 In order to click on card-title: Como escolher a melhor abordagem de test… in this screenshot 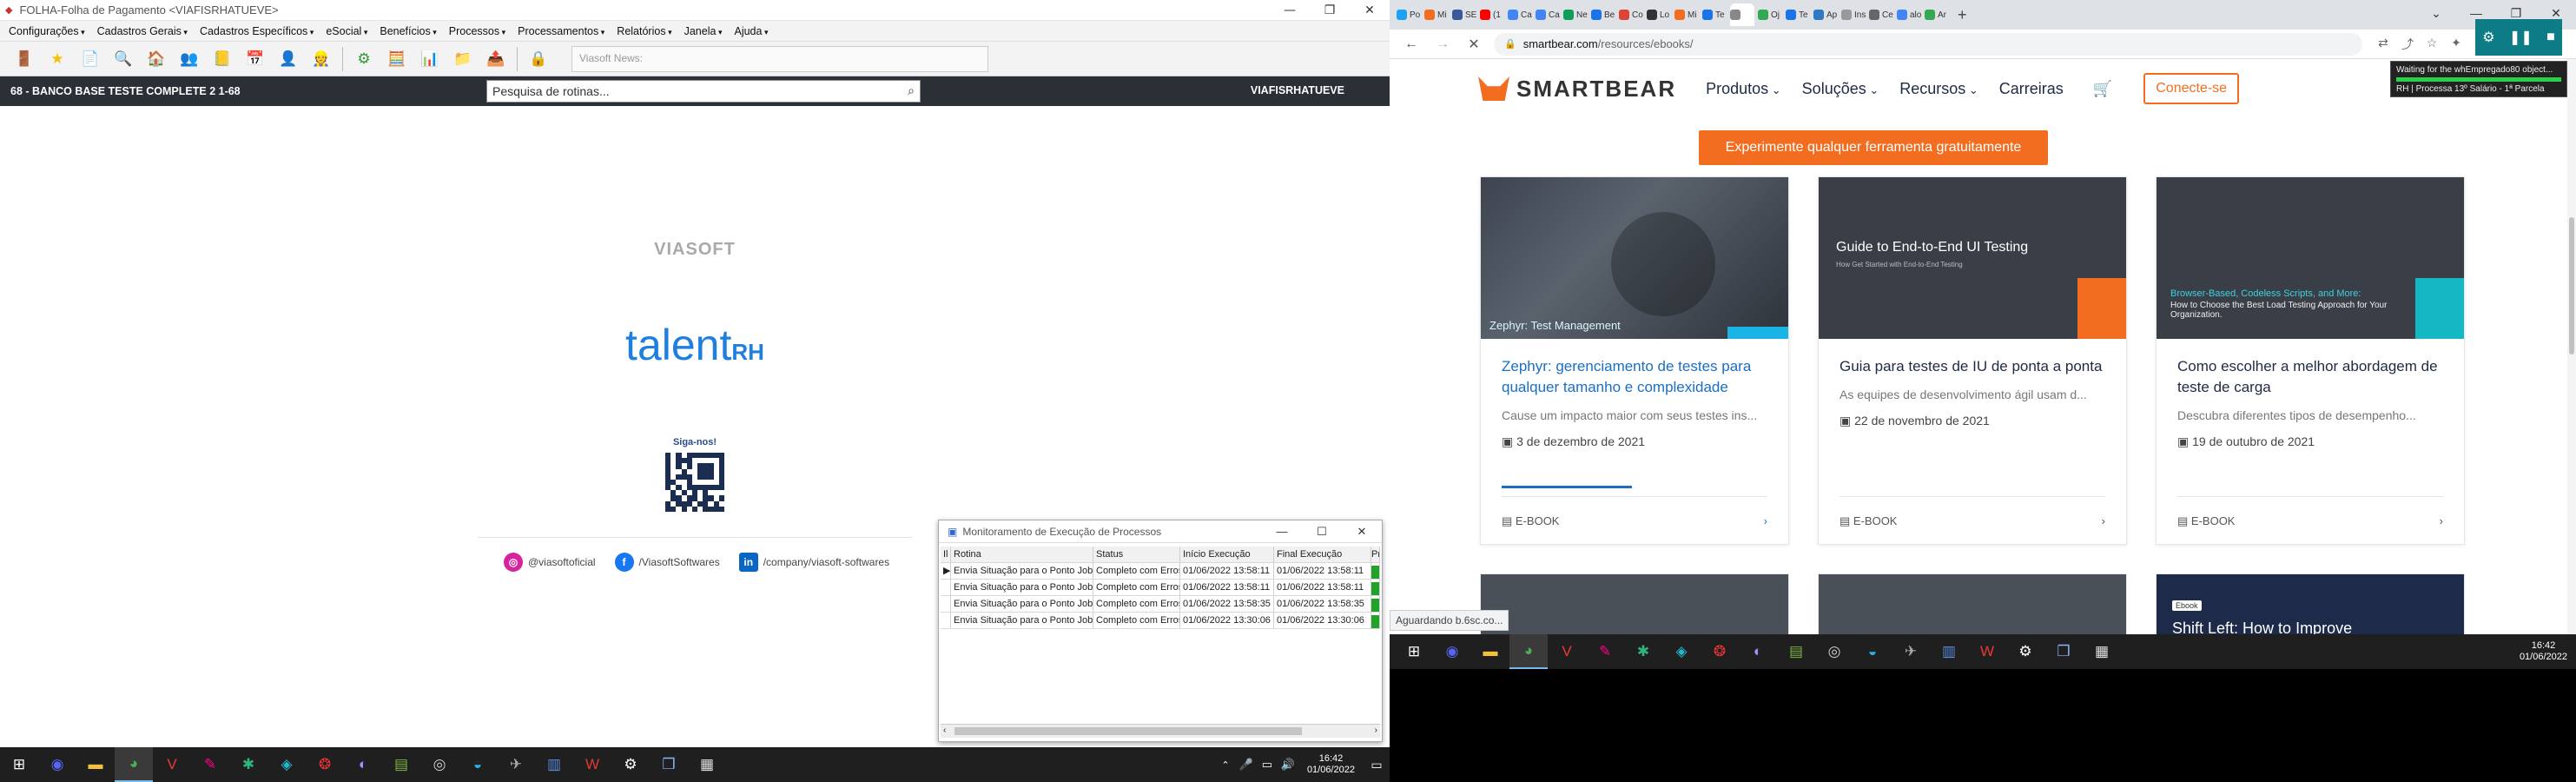, I will do `click(2312, 377)`.